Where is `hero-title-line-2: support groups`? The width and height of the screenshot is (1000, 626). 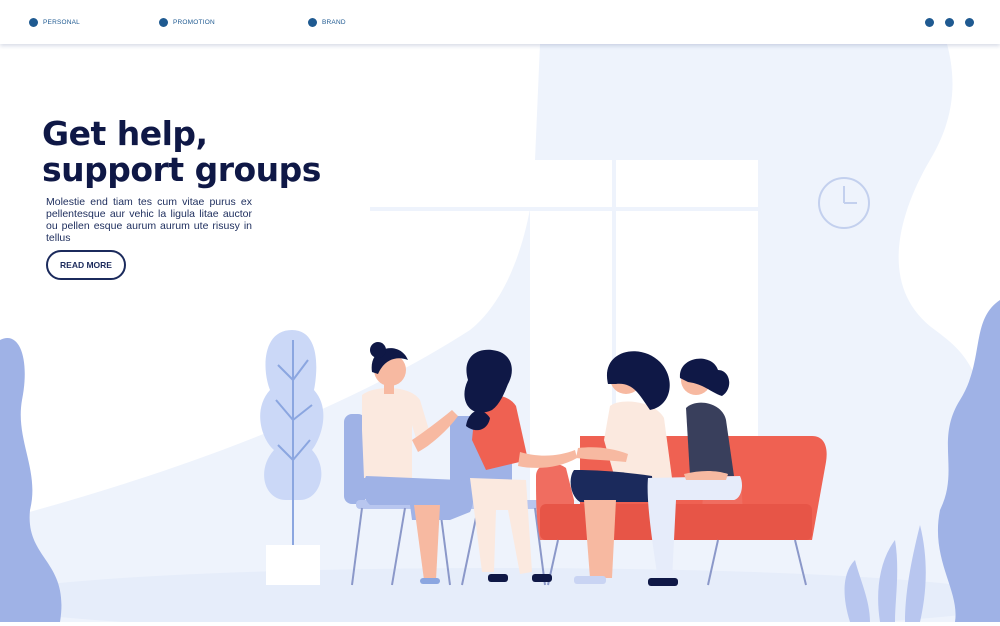 hero-title-line-2: support groups is located at coordinates (181, 169).